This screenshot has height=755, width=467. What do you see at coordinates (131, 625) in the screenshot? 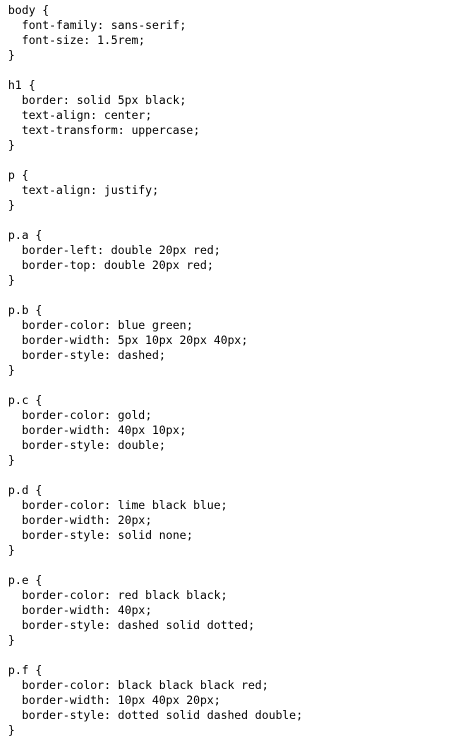
I see `code-line: border-style: dashed solid dotted;` at bounding box center [131, 625].